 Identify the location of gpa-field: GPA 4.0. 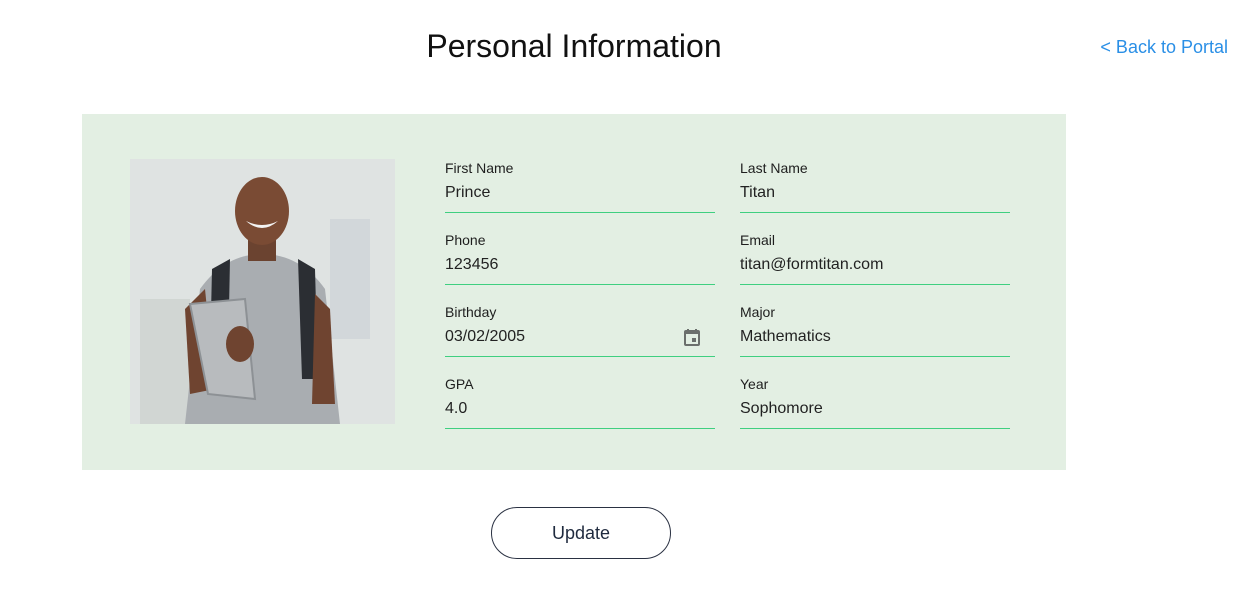
(580, 402).